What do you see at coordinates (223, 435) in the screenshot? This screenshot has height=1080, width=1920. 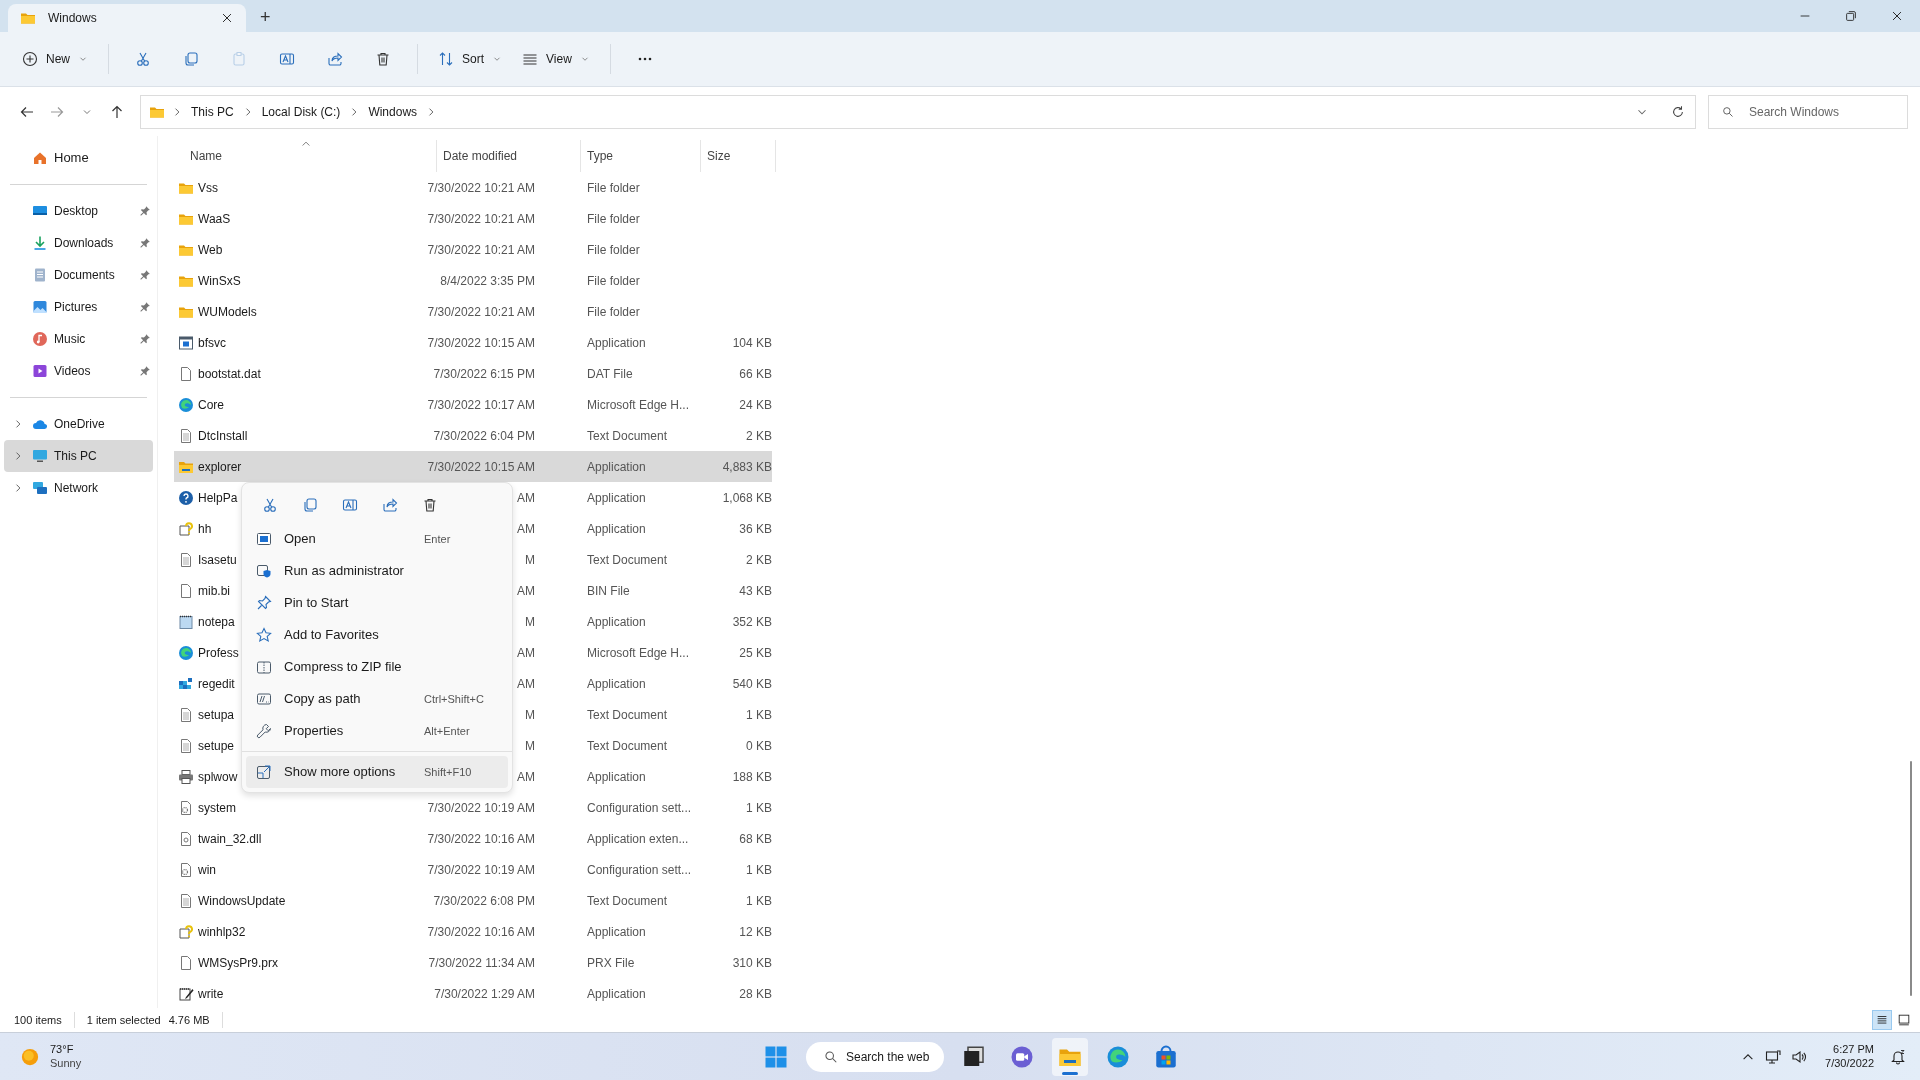 I see `file-name: DtcInstall` at bounding box center [223, 435].